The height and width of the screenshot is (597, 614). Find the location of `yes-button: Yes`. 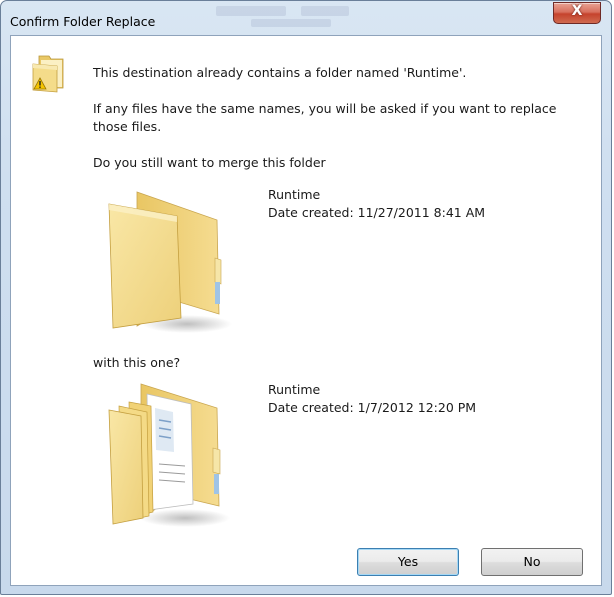

yes-button: Yes is located at coordinates (408, 562).